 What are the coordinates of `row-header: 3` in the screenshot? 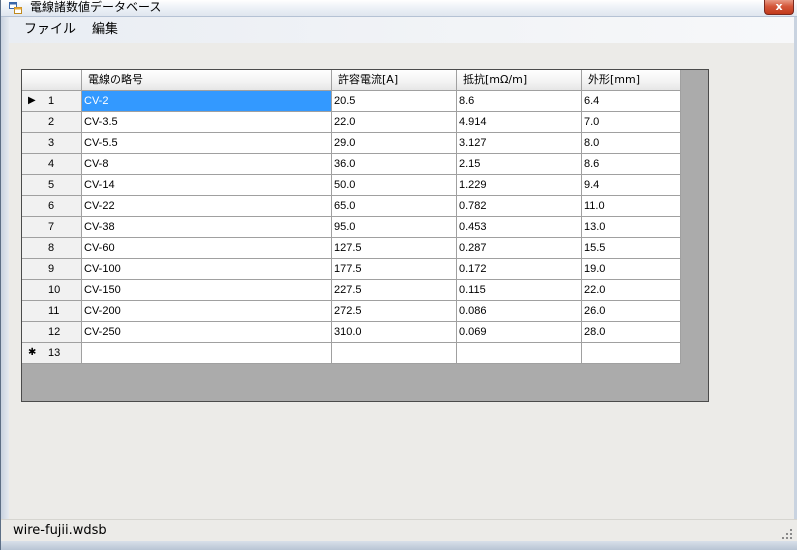 It's located at (52, 143).